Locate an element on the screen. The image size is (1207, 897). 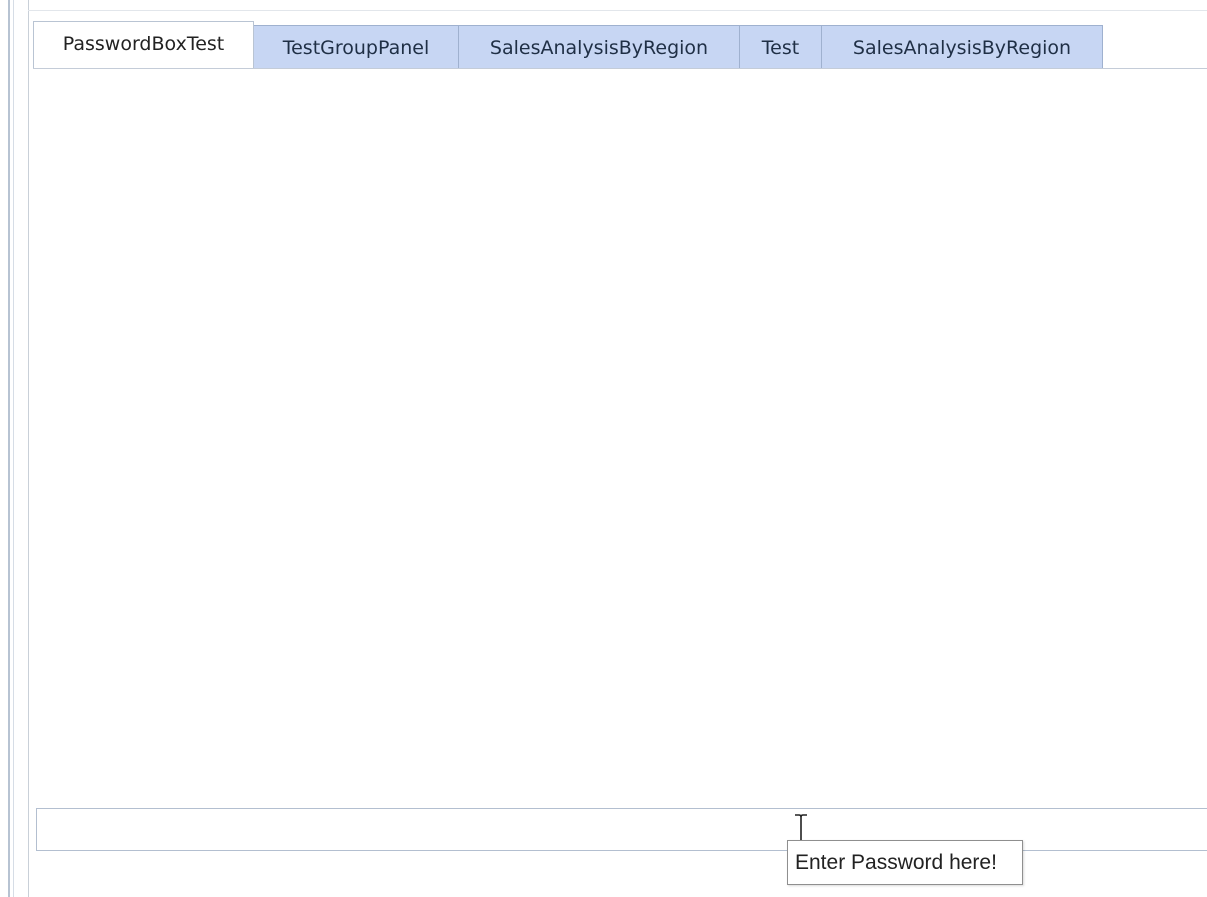
tab-test: Test is located at coordinates (781, 47).